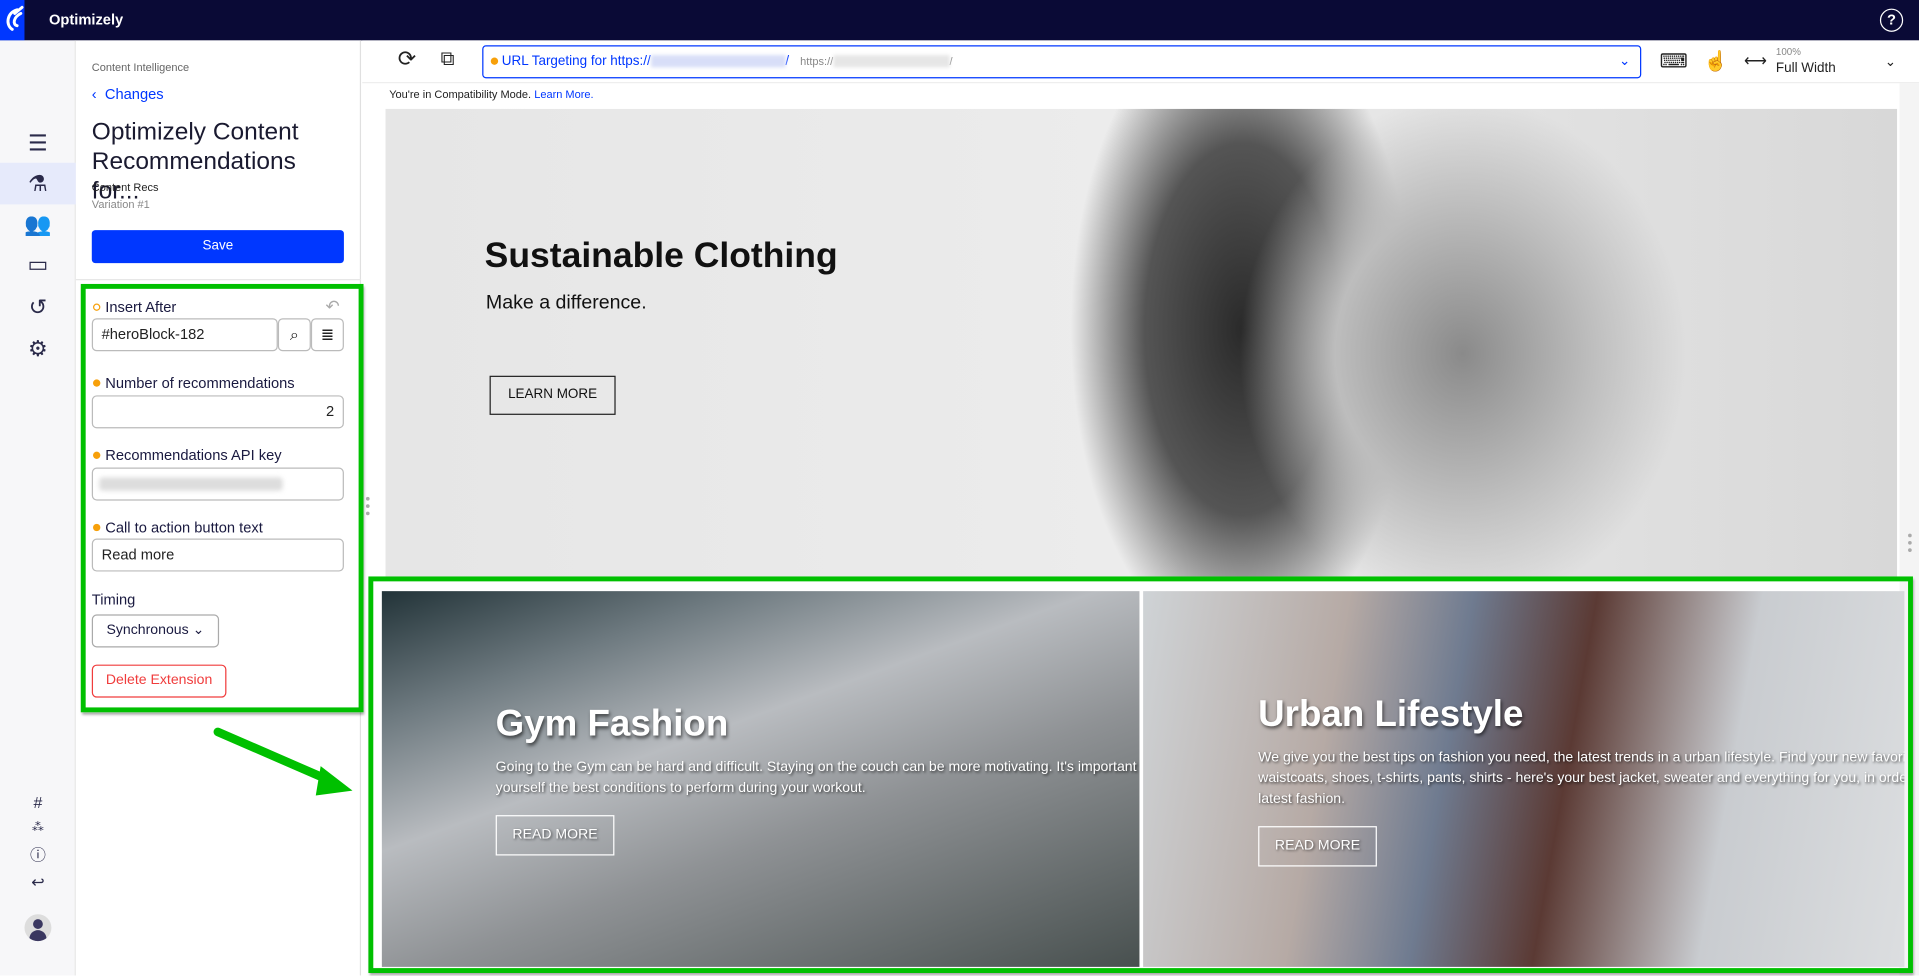  I want to click on label-text: Call to action button text, so click(184, 527).